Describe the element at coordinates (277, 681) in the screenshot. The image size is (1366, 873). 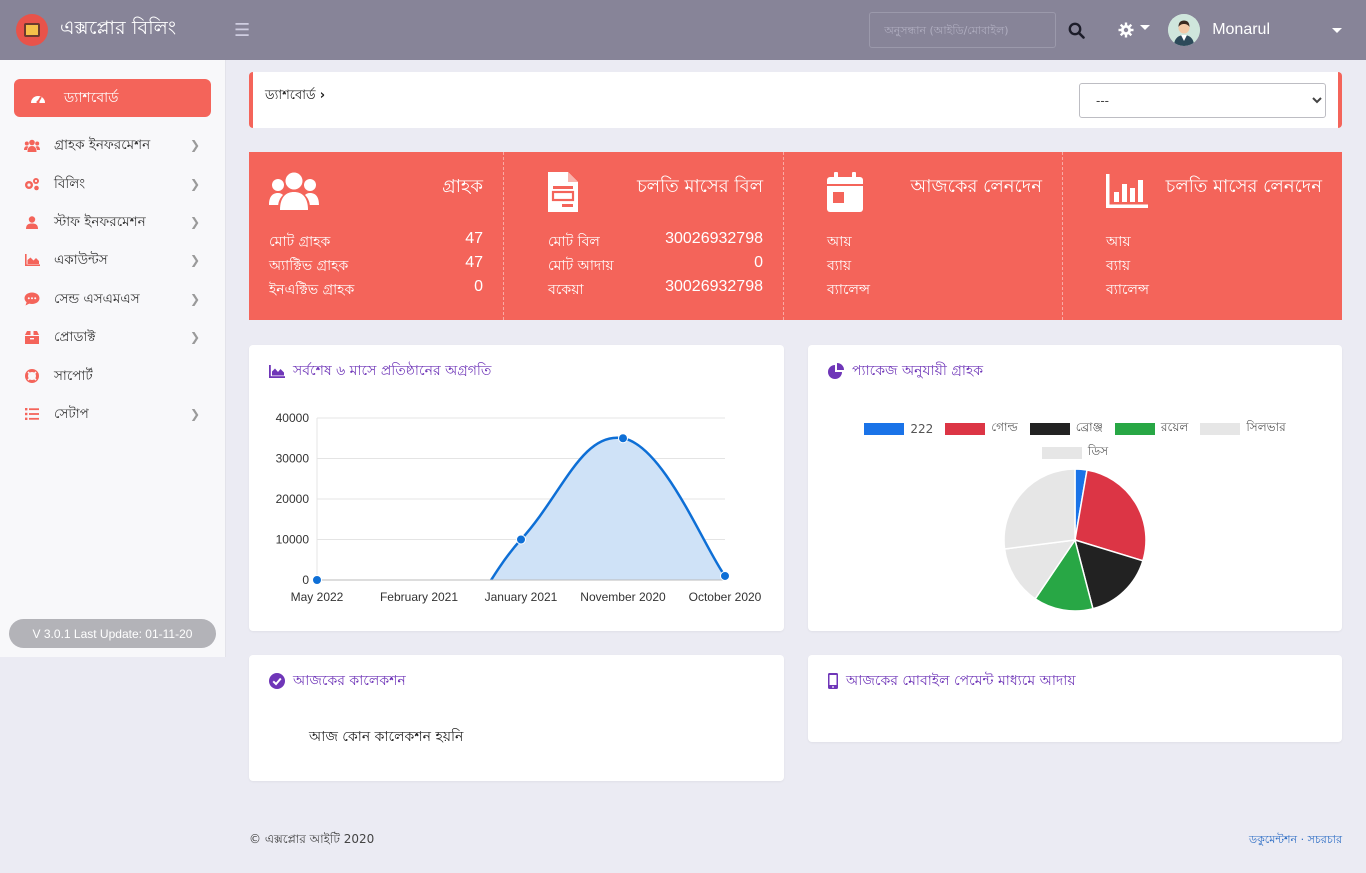
I see `check-circle-icon` at that location.